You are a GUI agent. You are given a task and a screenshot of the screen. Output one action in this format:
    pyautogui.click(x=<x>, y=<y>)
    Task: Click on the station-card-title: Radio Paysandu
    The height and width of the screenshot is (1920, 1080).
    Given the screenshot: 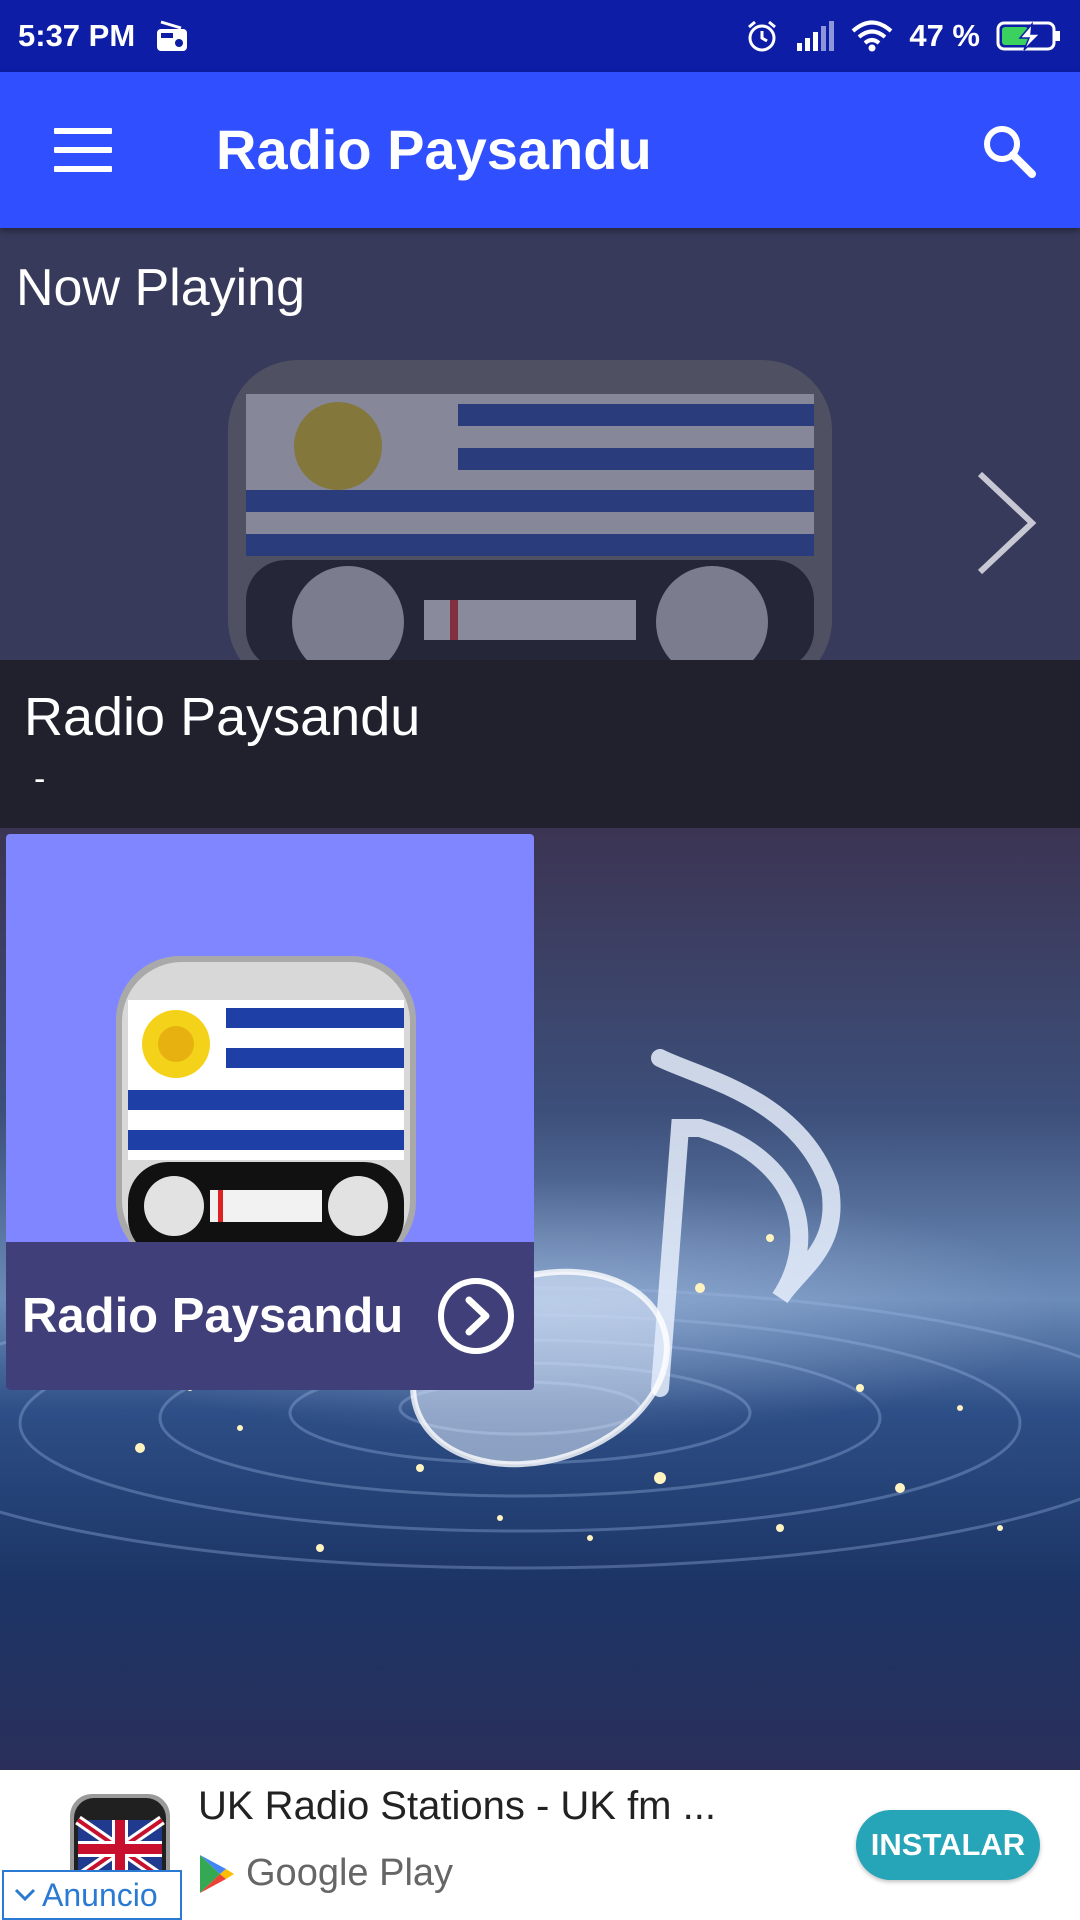 What is the action you would take?
    pyautogui.click(x=213, y=1316)
    